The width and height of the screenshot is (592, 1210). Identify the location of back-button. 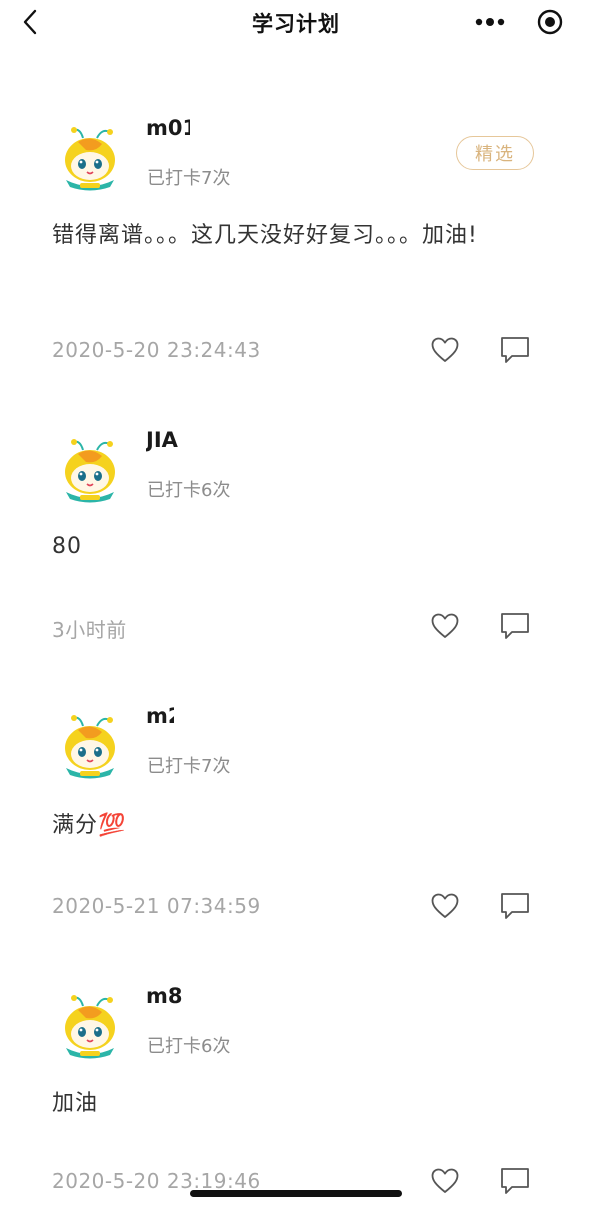
(30, 22).